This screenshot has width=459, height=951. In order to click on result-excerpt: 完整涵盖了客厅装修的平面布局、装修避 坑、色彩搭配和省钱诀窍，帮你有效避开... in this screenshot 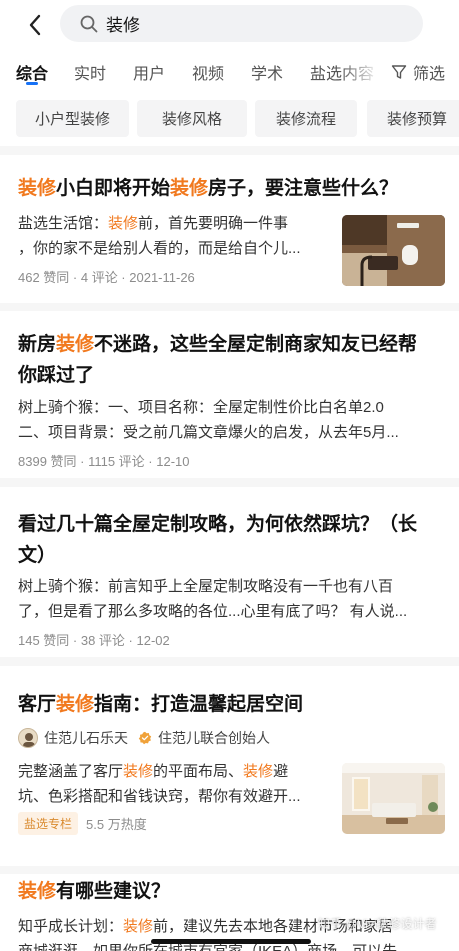, I will do `click(159, 784)`.